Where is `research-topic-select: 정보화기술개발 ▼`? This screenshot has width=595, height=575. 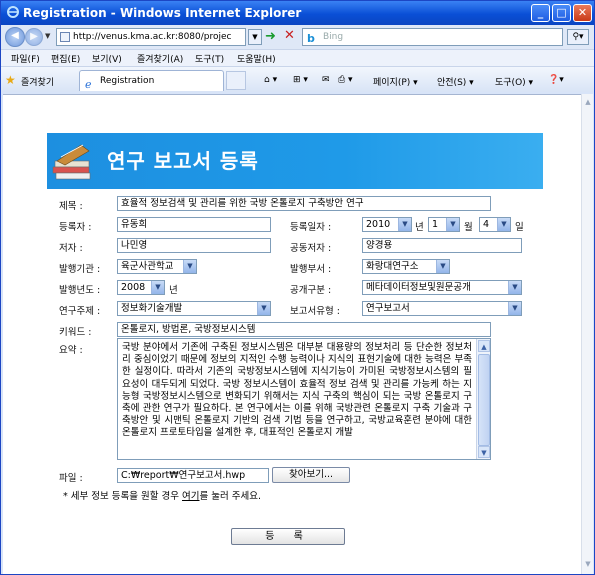 research-topic-select: 정보화기술개발 ▼ is located at coordinates (194, 308).